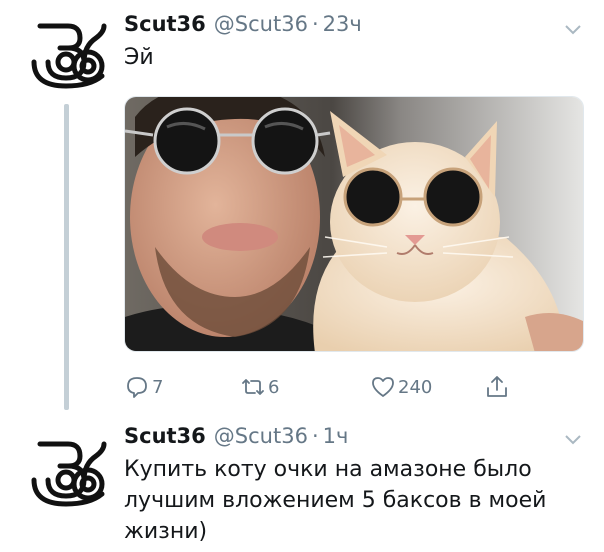  I want to click on tweet-header: Scut36 @Scut36 · 1ч, so click(236, 436).